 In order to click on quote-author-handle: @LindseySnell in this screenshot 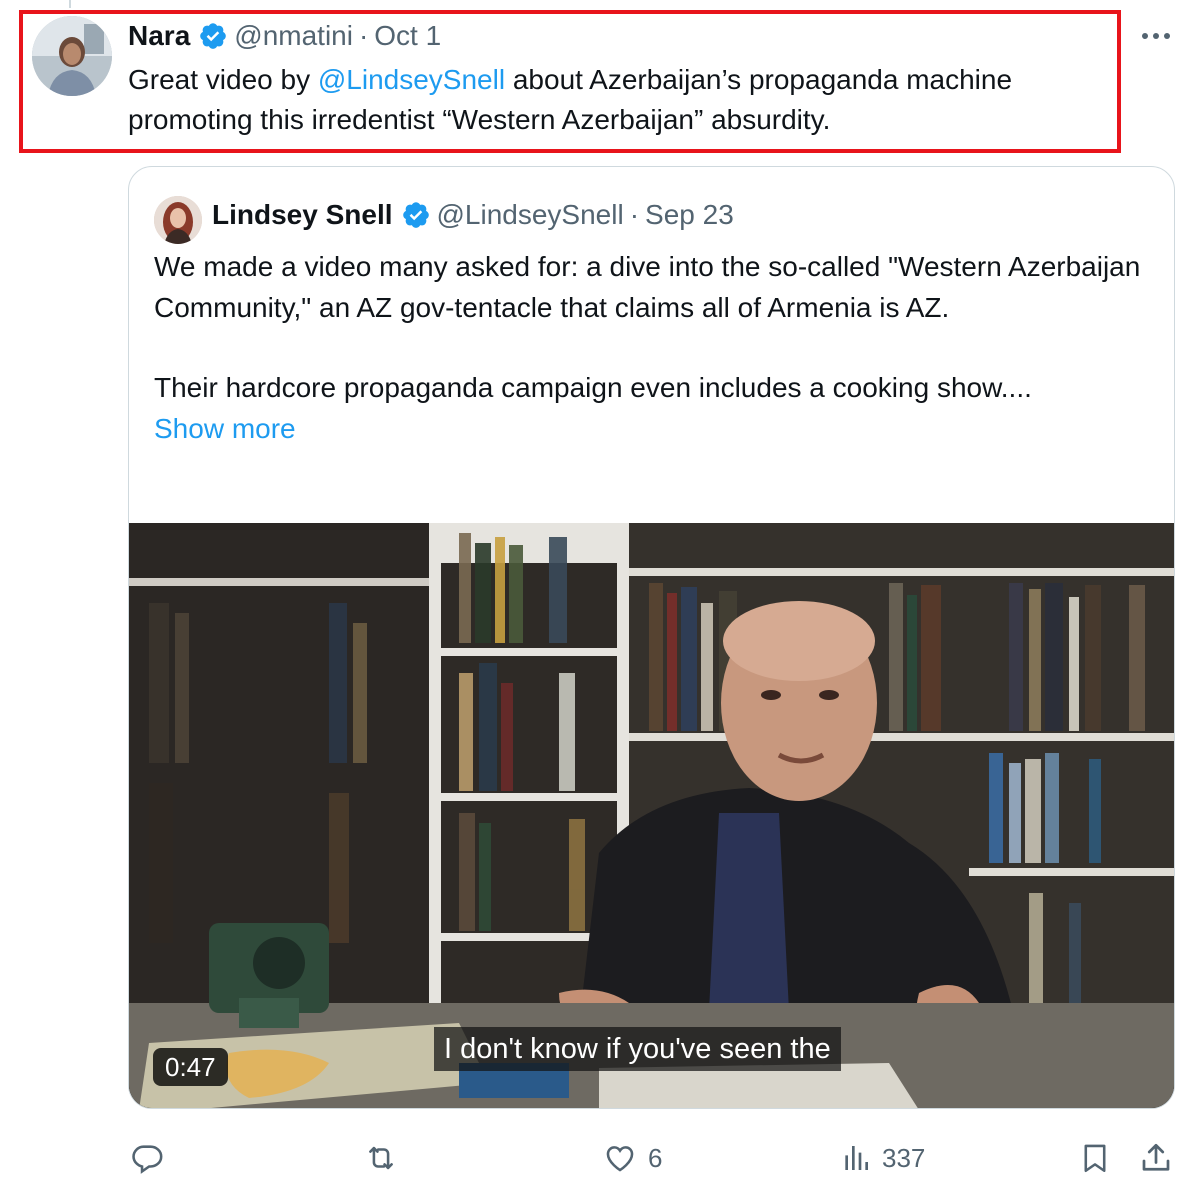, I will do `click(530, 215)`.